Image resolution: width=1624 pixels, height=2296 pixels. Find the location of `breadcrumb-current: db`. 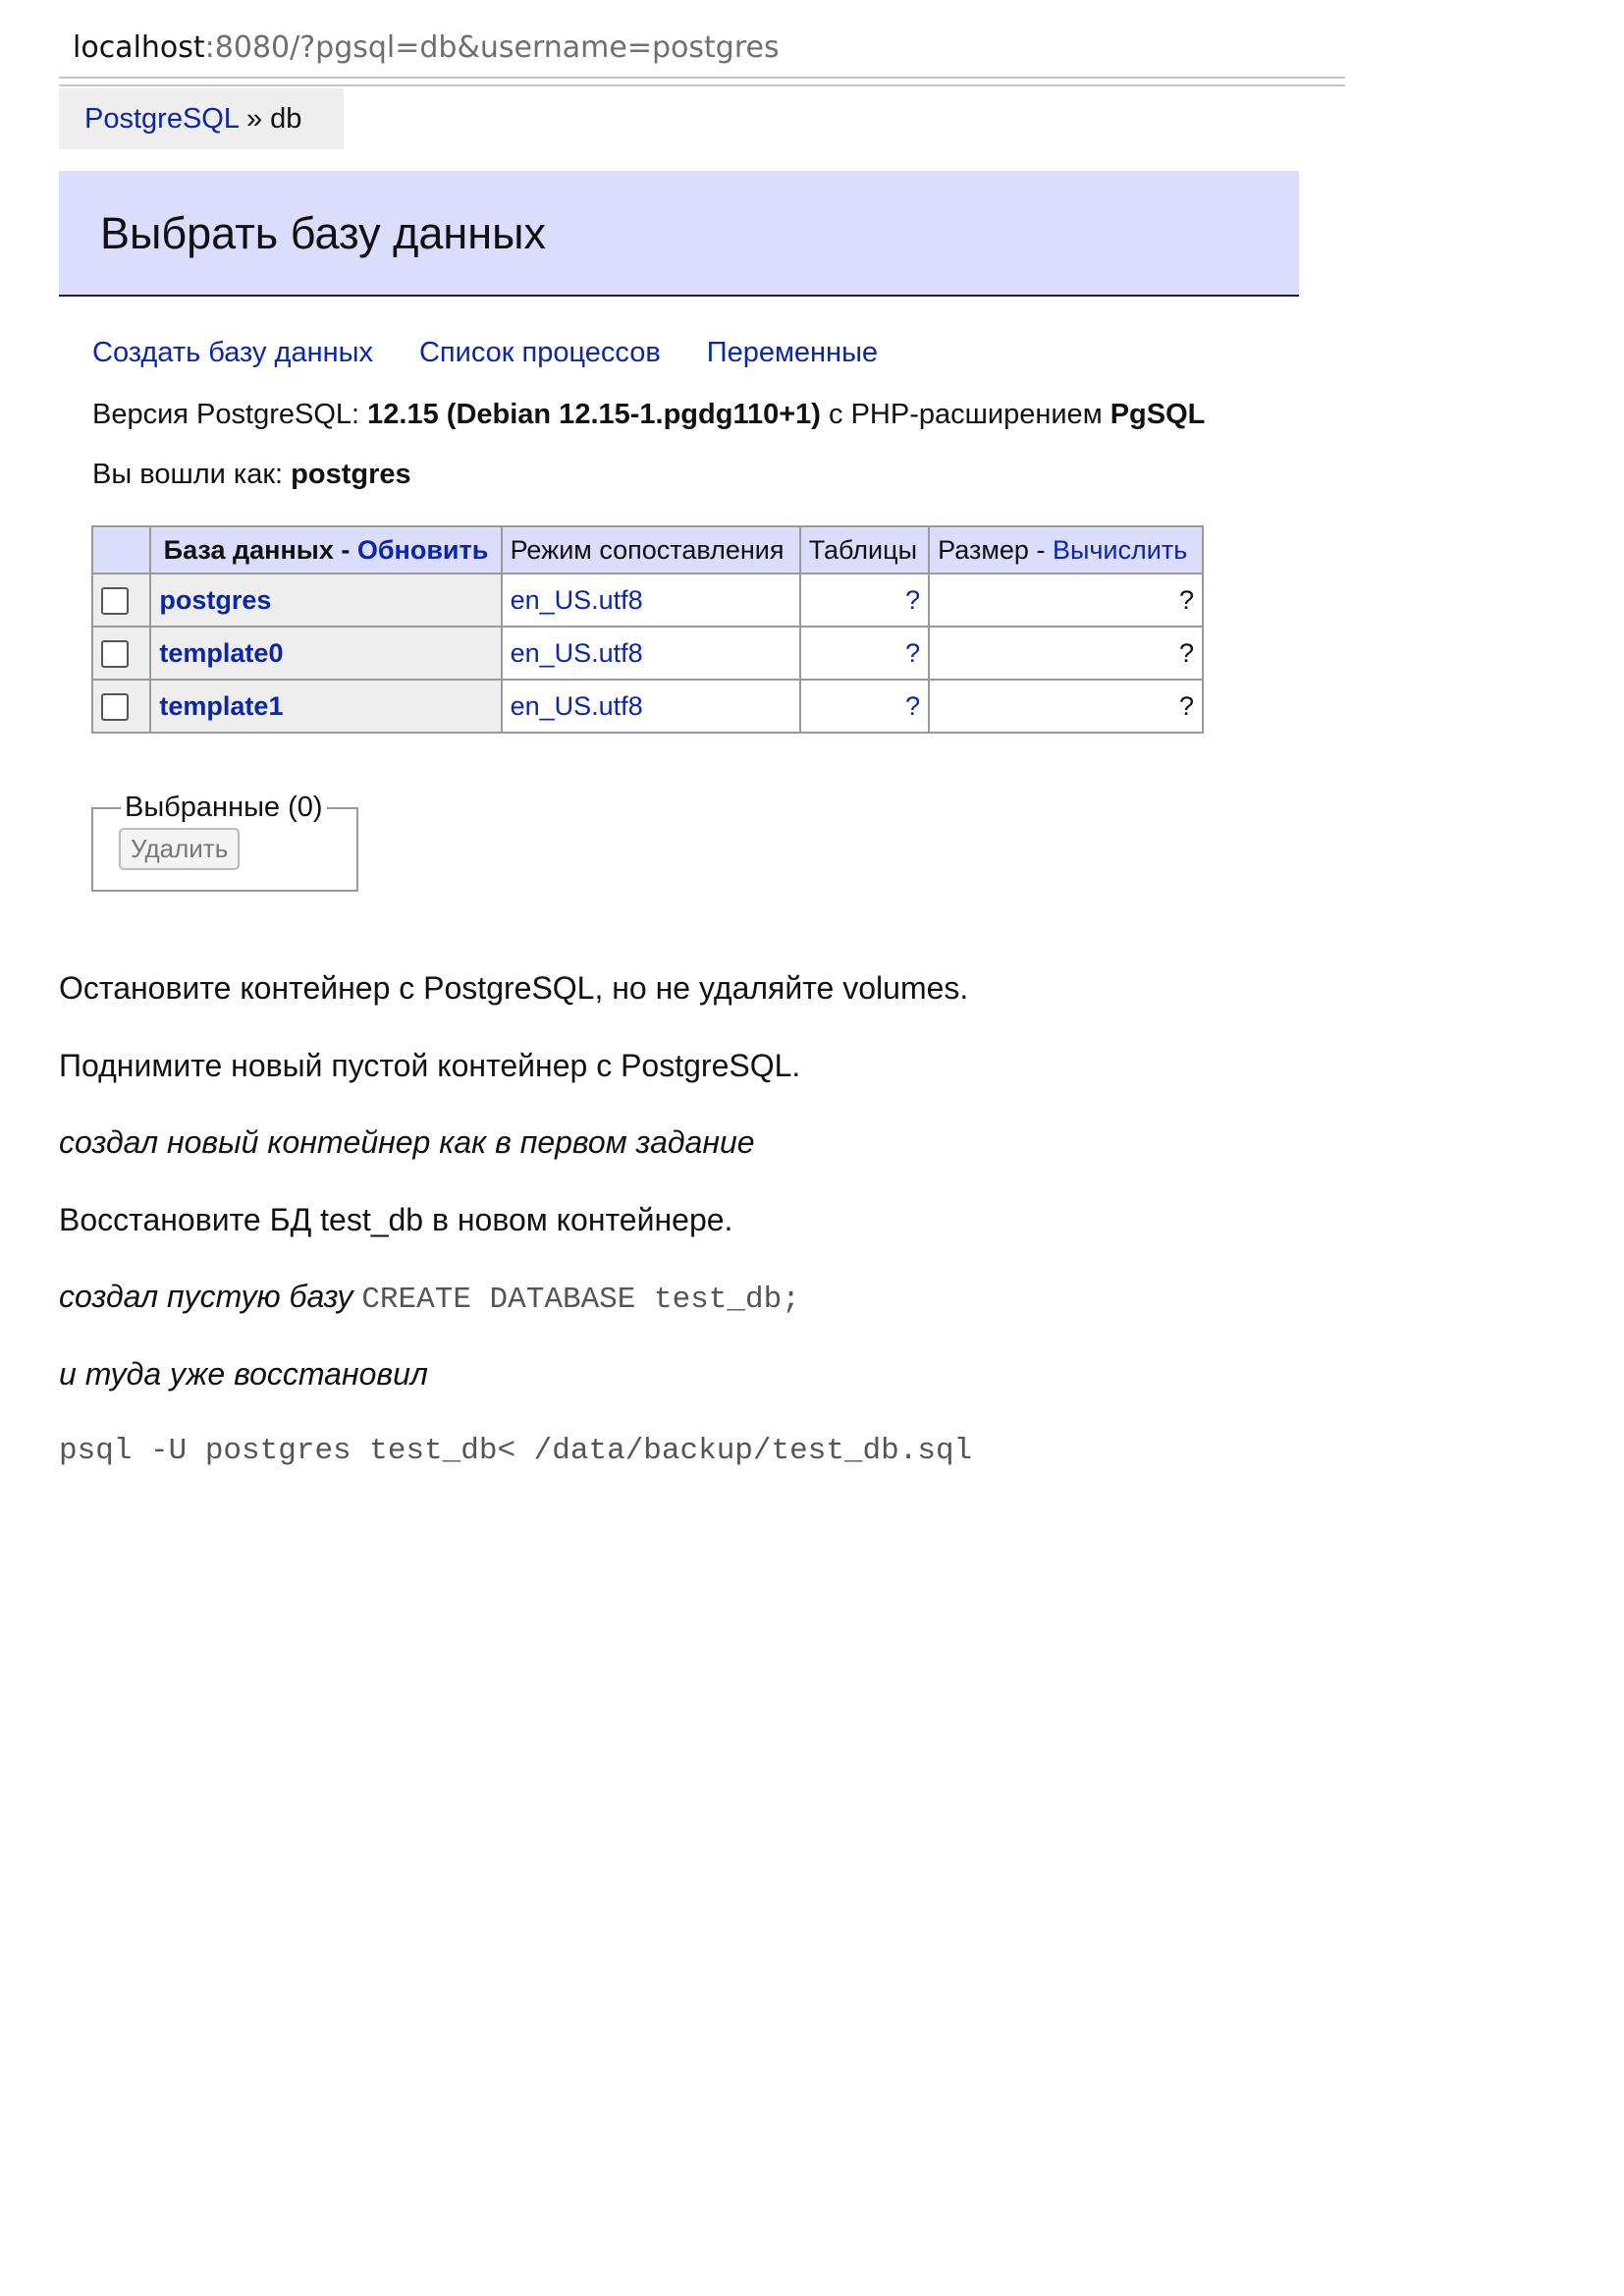

breadcrumb-current: db is located at coordinates (286, 119).